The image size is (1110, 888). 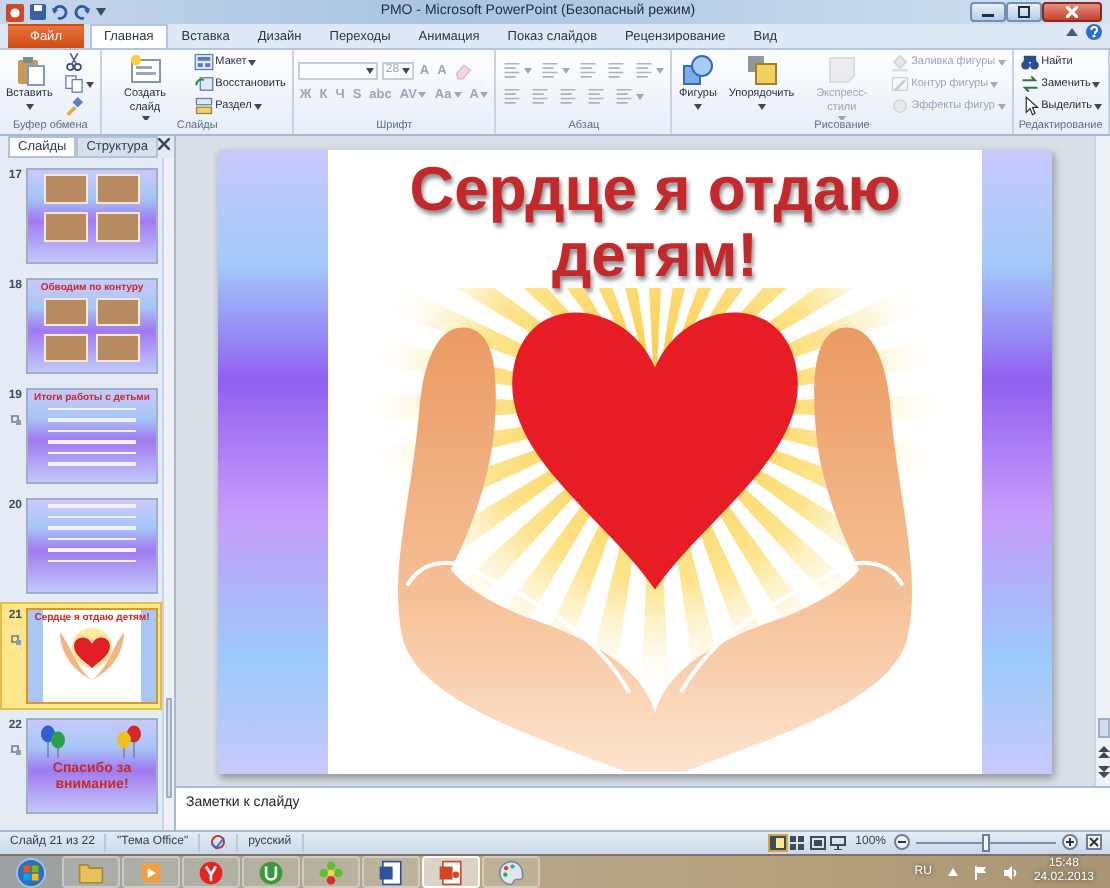 What do you see at coordinates (511, 872) in the screenshot?
I see `palette-icon` at bounding box center [511, 872].